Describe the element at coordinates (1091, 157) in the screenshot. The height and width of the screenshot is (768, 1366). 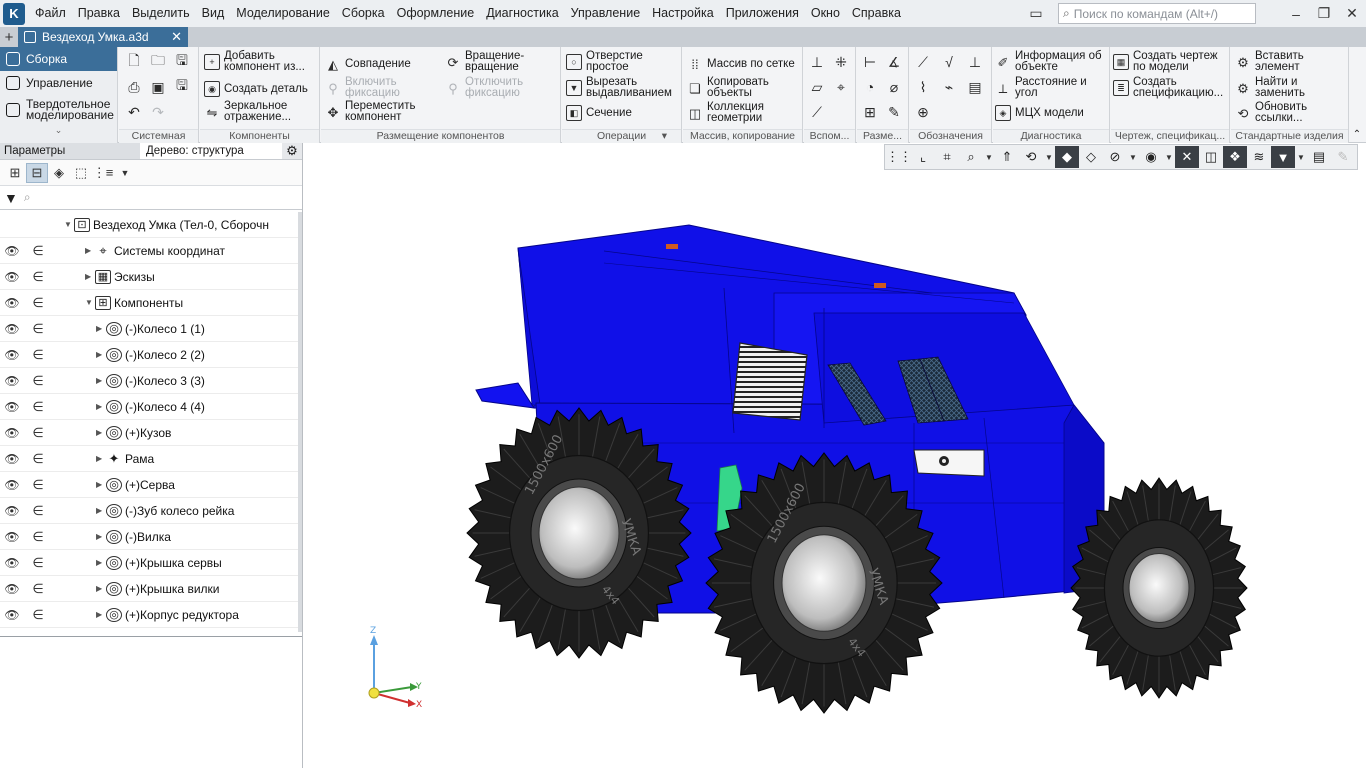
I see `wireframe-icon: ◇` at that location.